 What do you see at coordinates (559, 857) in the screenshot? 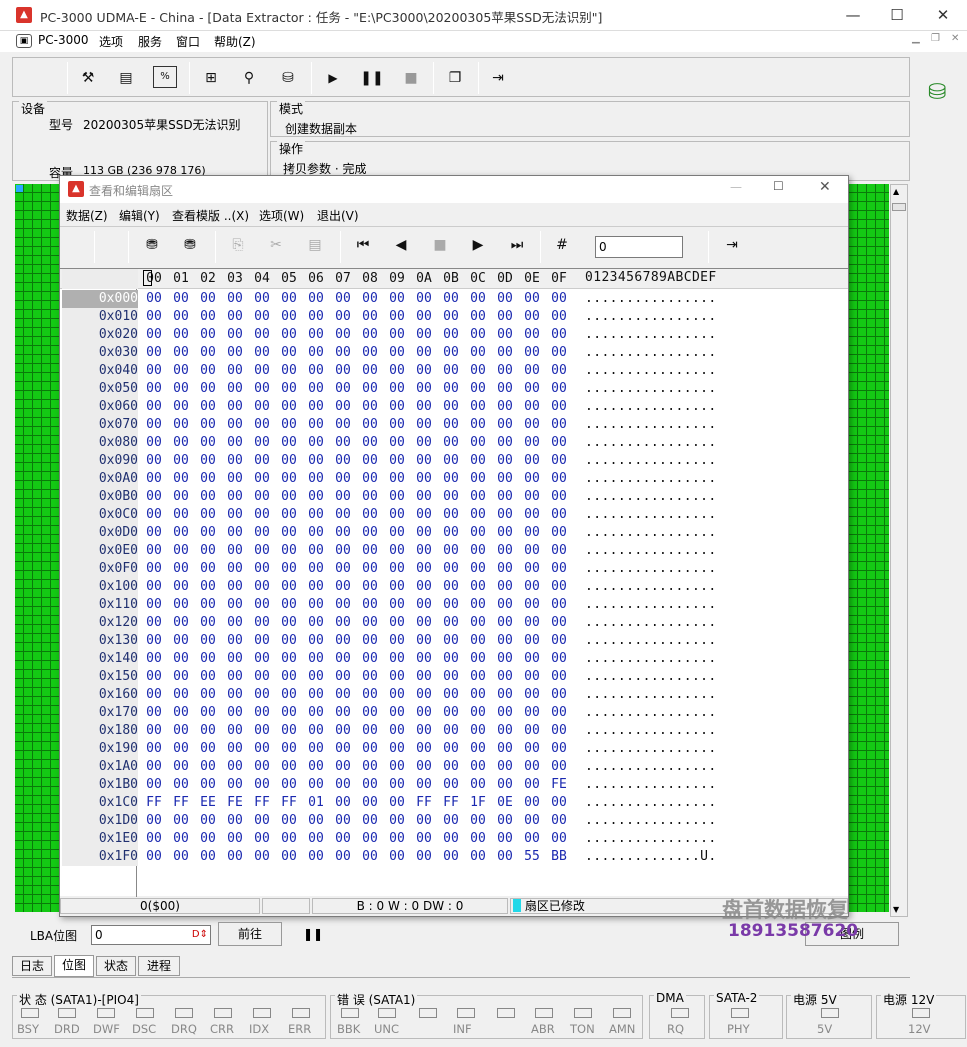
I see `hex-byte: BB` at bounding box center [559, 857].